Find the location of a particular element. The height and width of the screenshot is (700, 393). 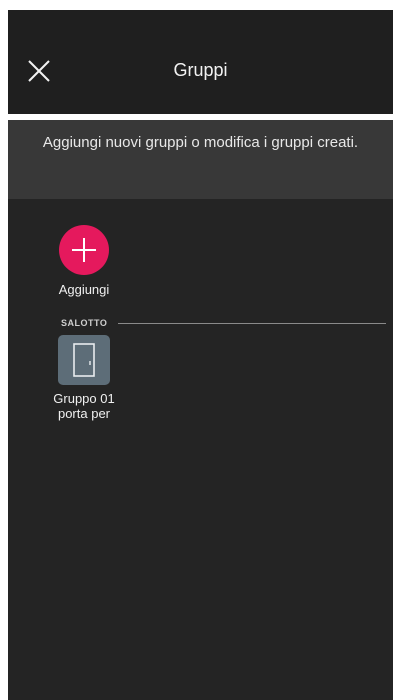

door-icon is located at coordinates (84, 360).